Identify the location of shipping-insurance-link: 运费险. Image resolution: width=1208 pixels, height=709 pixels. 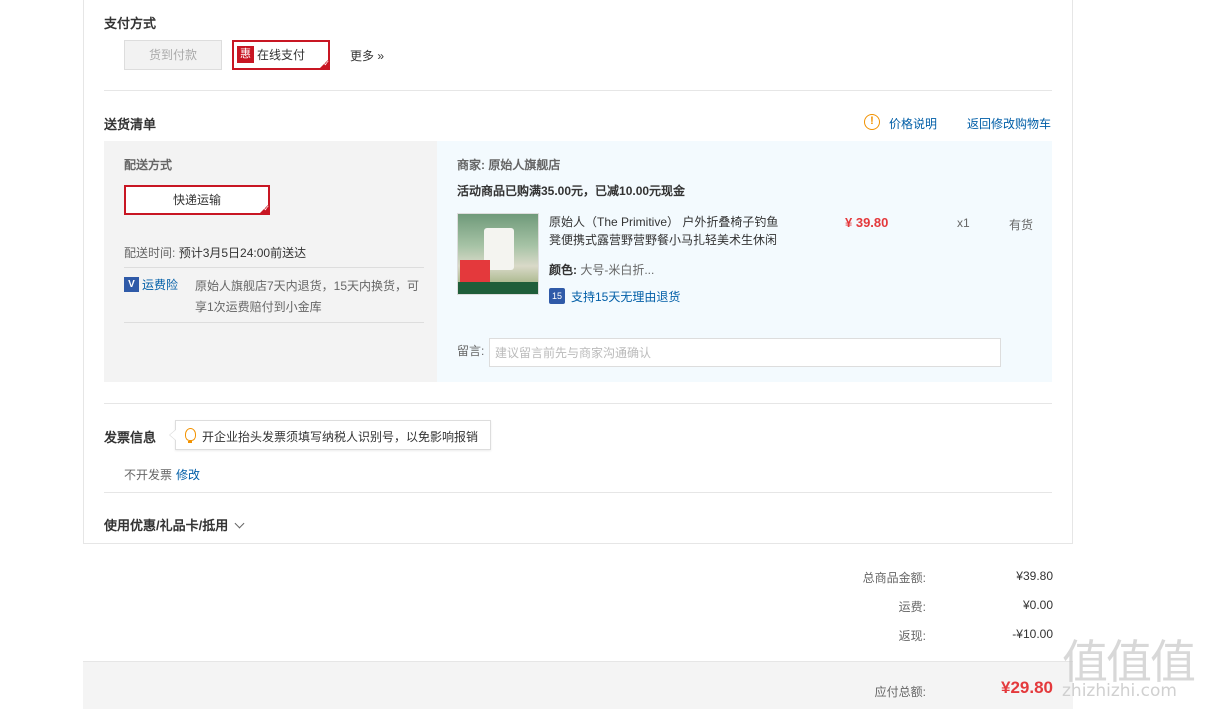
(160, 284).